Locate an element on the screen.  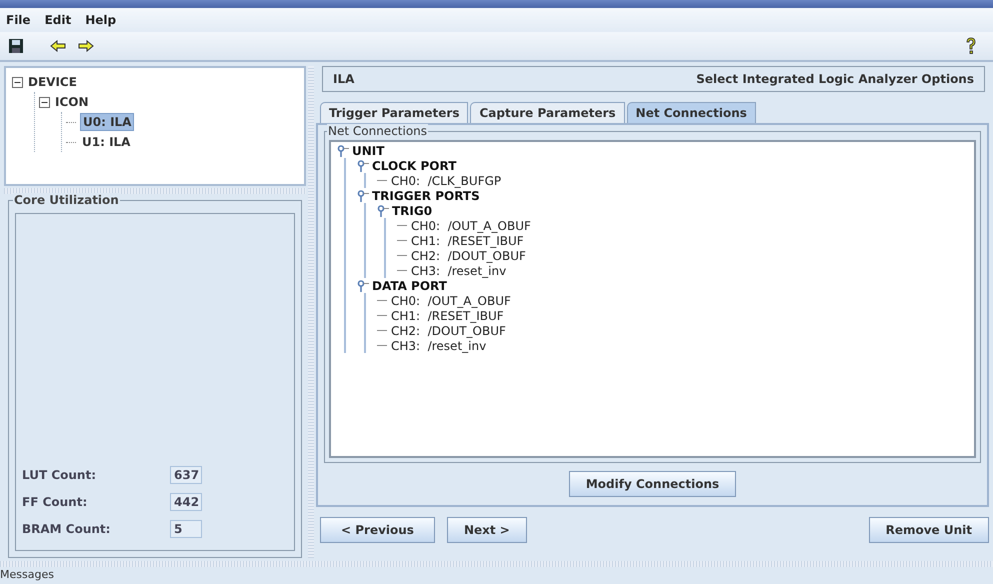
group-title: Net Connections is located at coordinates (377, 131).